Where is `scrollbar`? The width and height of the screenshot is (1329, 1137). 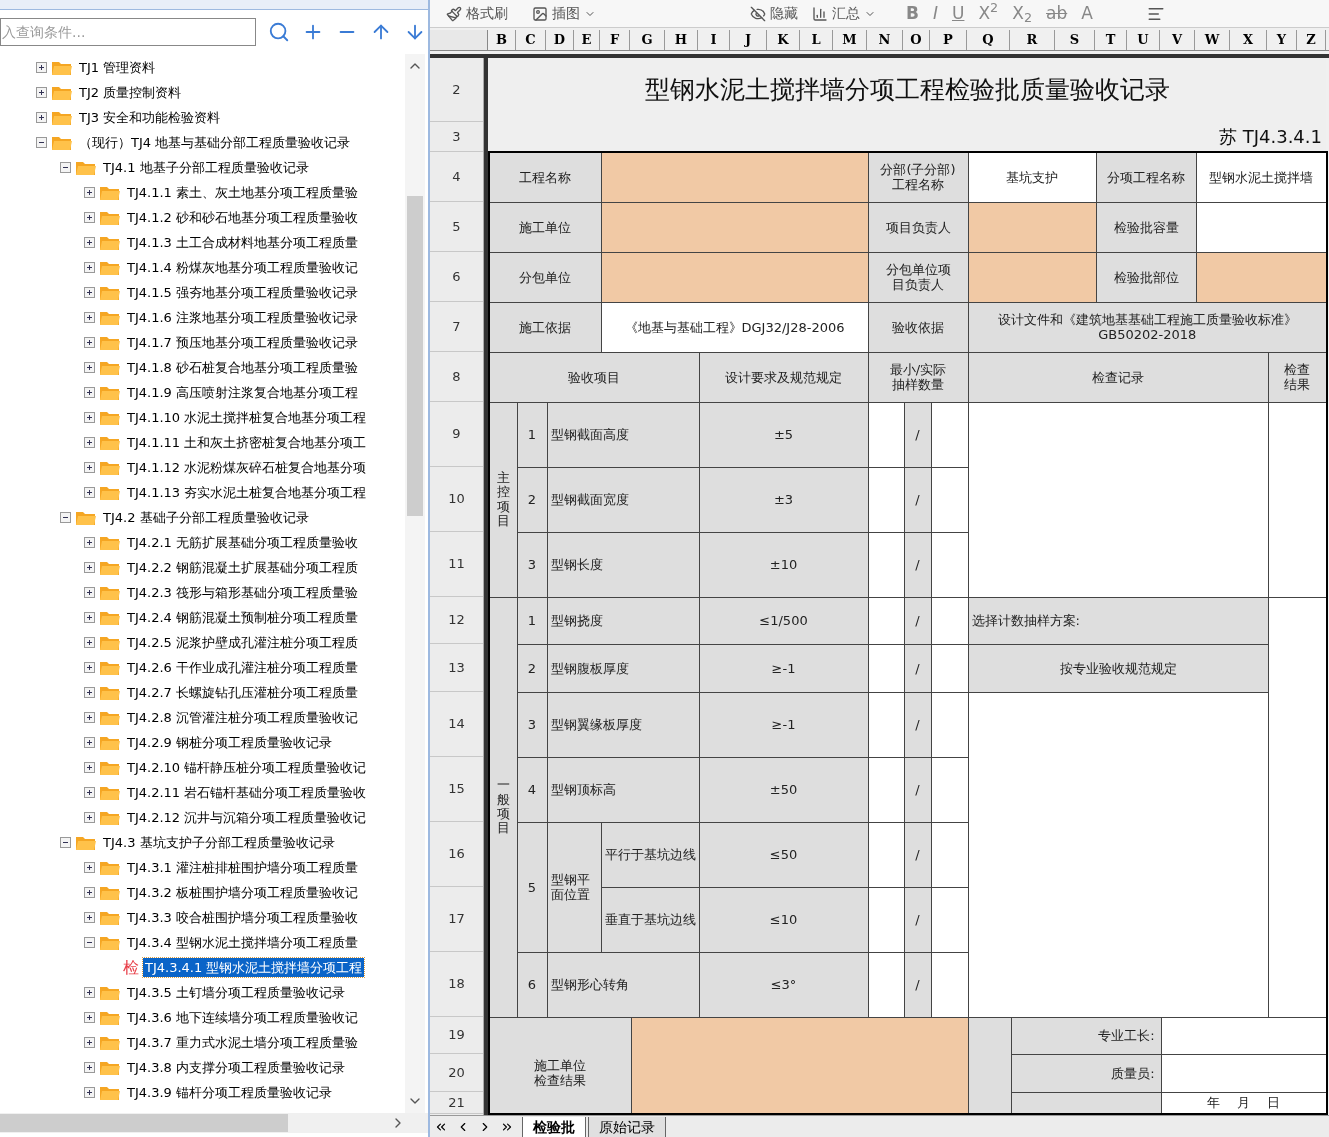 scrollbar is located at coordinates (415, 583).